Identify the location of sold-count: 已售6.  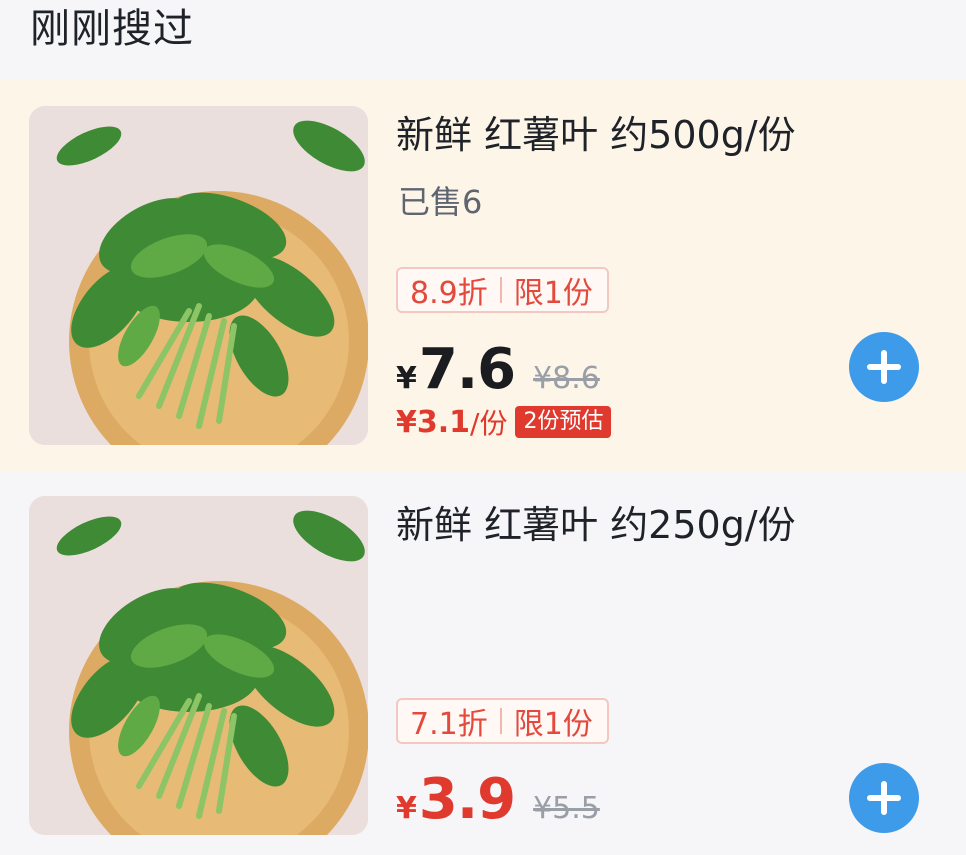
(440, 202).